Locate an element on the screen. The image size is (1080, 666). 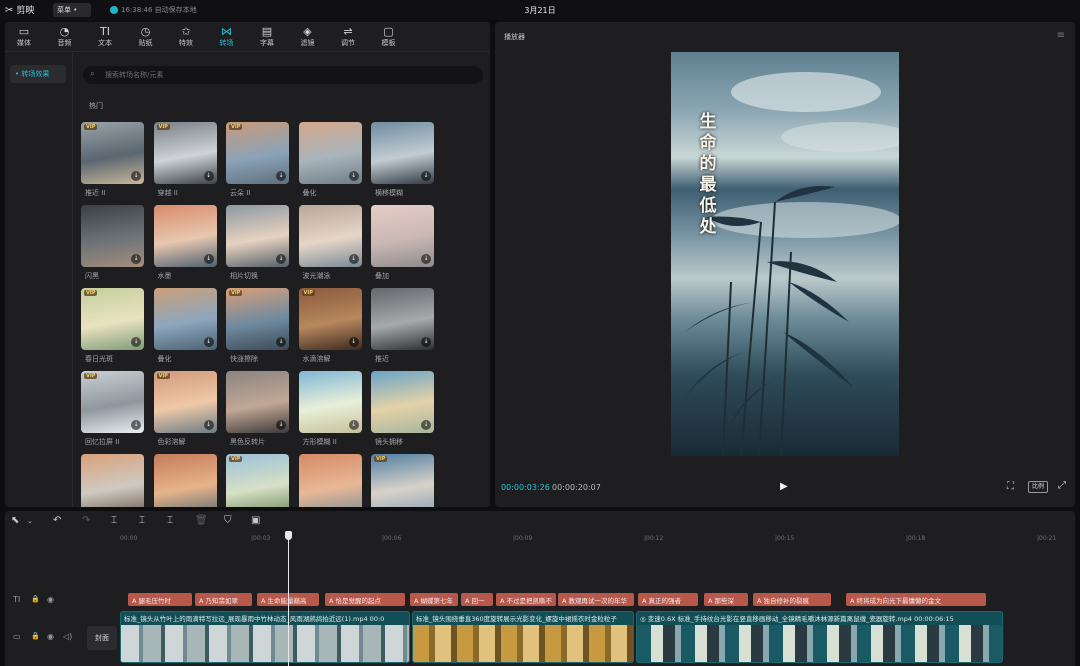
text-clip: A 终将成为向光下最慵懒的金文 is located at coordinates (916, 599).